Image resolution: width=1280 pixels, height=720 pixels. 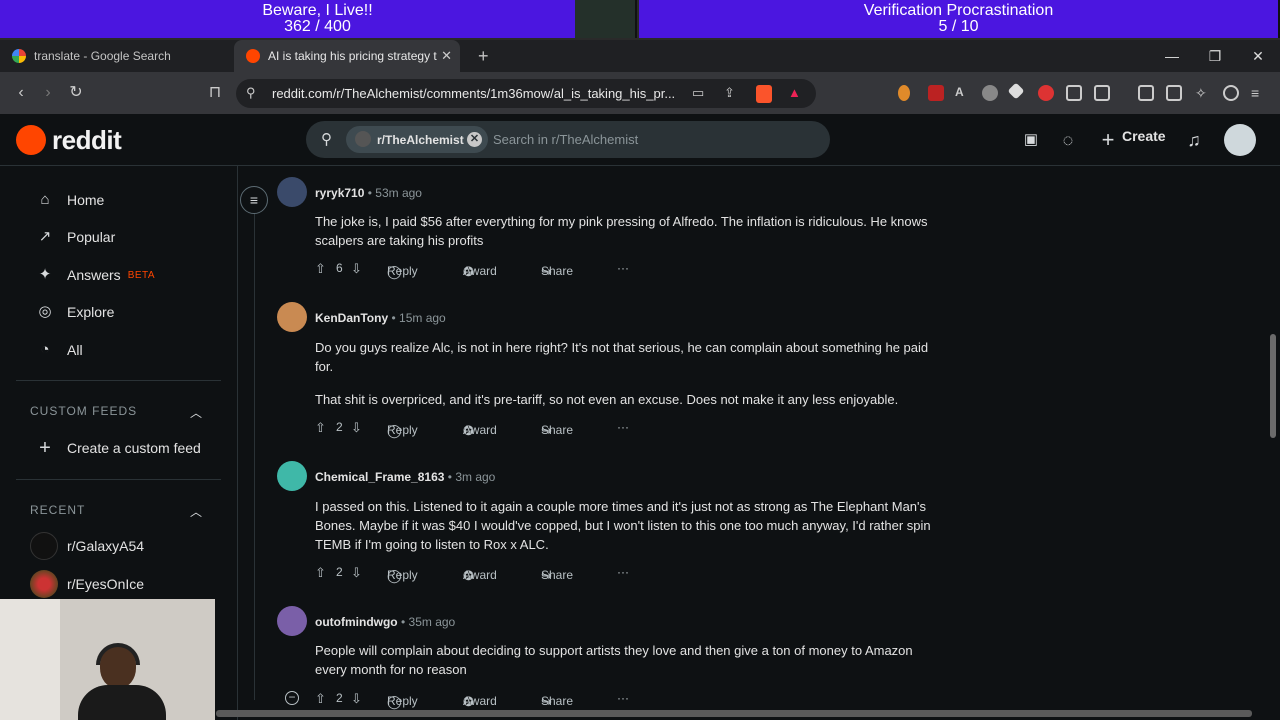 What do you see at coordinates (1046, 93) in the screenshot?
I see `adblock-icon` at bounding box center [1046, 93].